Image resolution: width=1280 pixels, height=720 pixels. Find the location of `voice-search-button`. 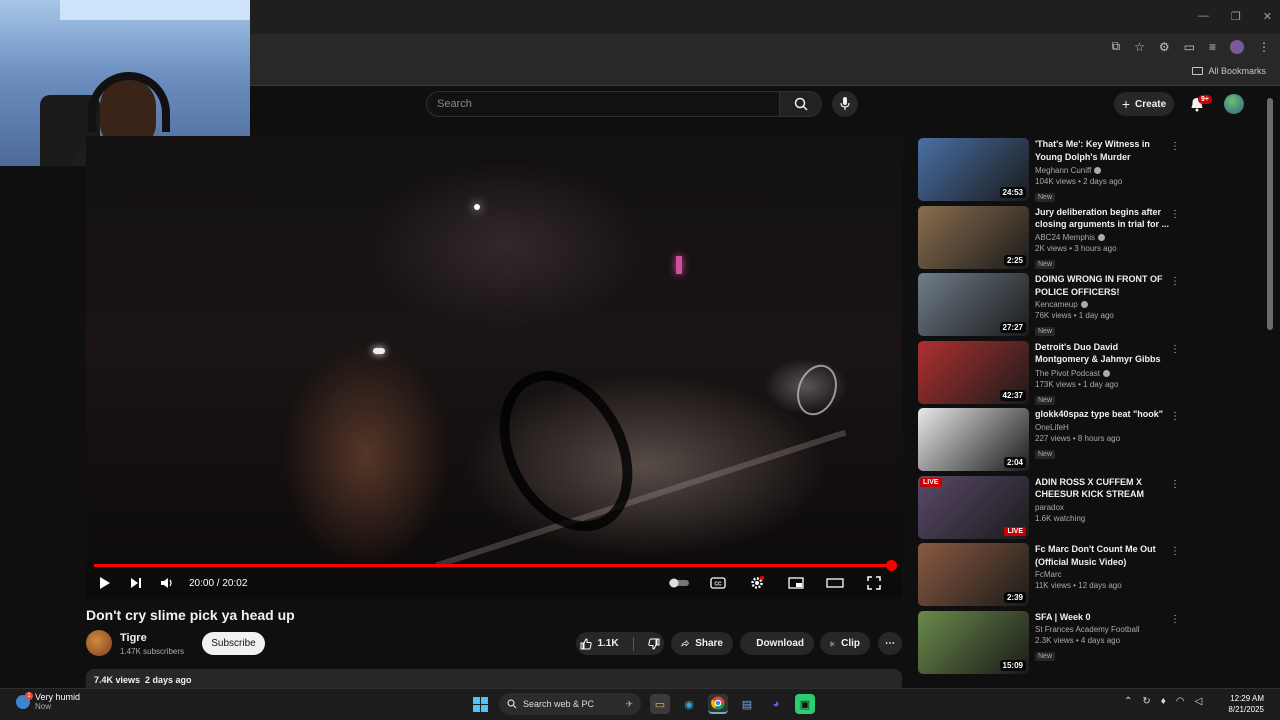

voice-search-button is located at coordinates (845, 104).